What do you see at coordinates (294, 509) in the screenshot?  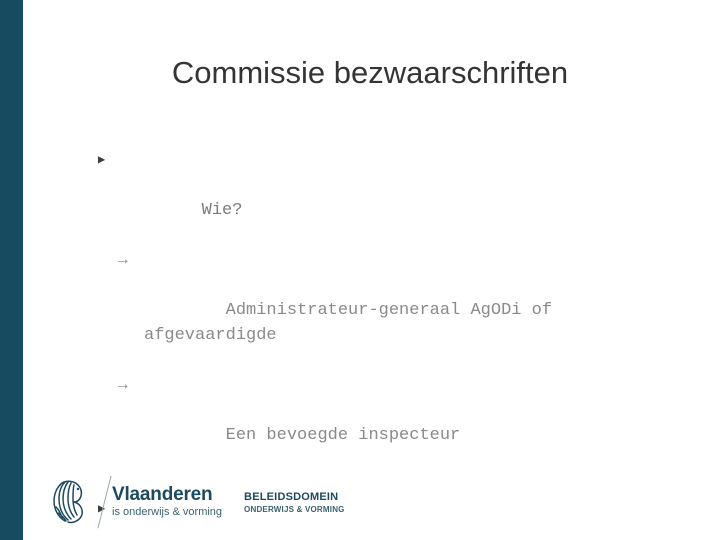 I see `domain-tagline: ONDERWIJS & VORMING` at bounding box center [294, 509].